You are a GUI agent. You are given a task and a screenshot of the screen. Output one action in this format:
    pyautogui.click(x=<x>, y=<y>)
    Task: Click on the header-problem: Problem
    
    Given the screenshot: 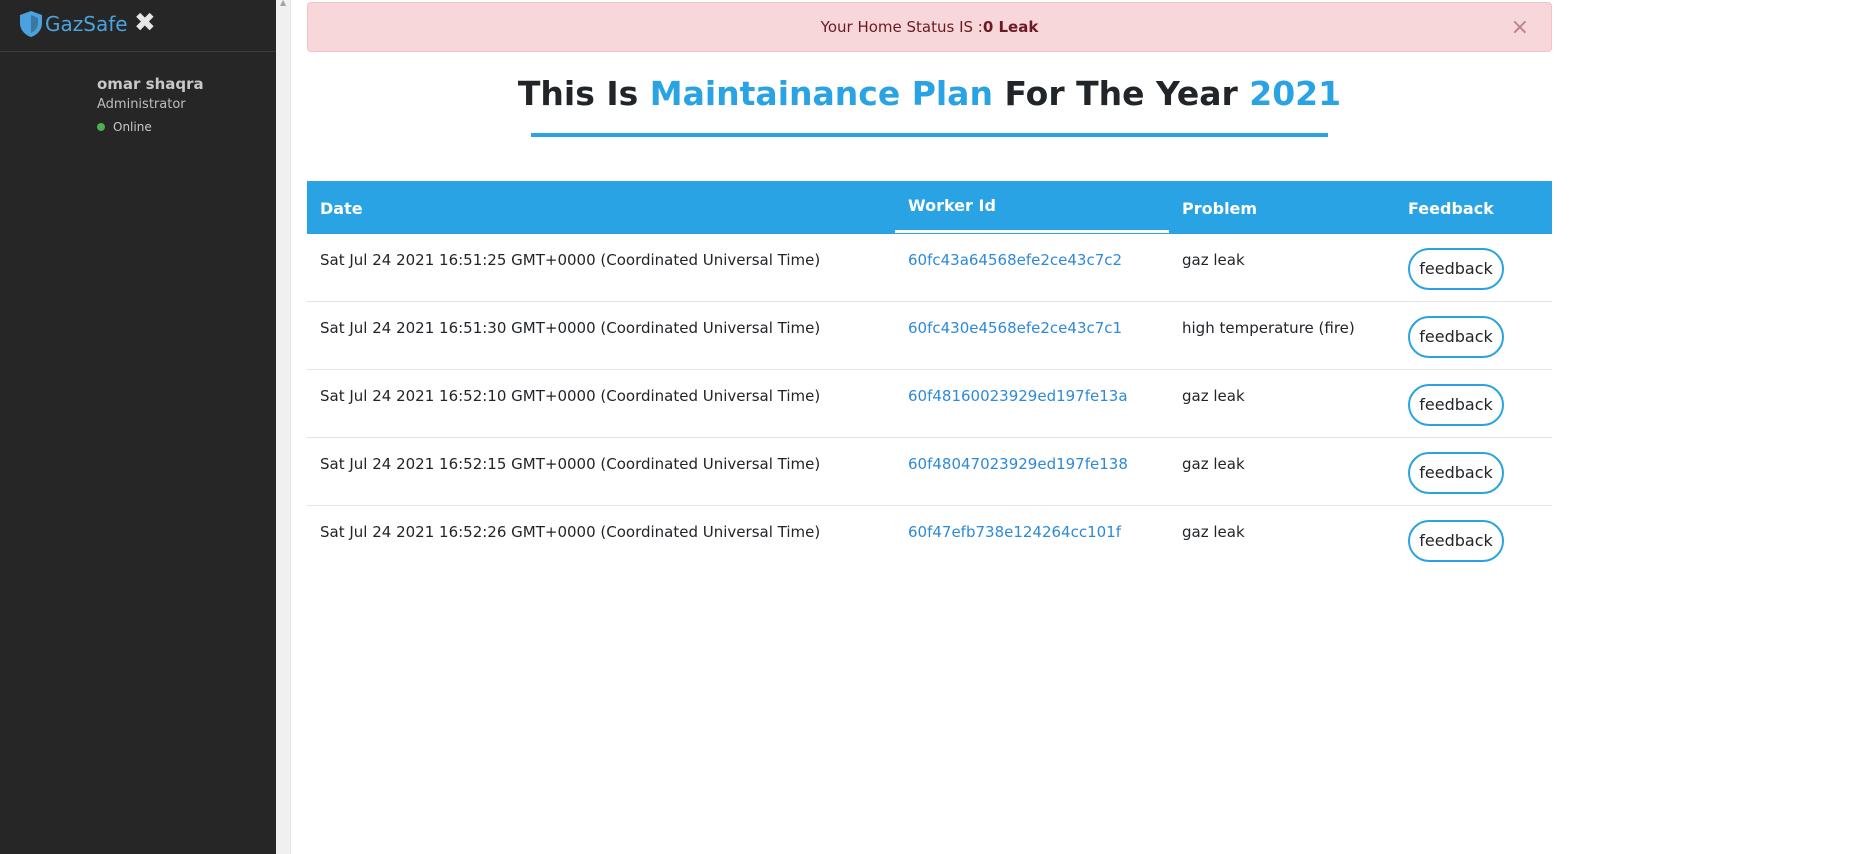 What is the action you would take?
    pyautogui.click(x=1219, y=207)
    